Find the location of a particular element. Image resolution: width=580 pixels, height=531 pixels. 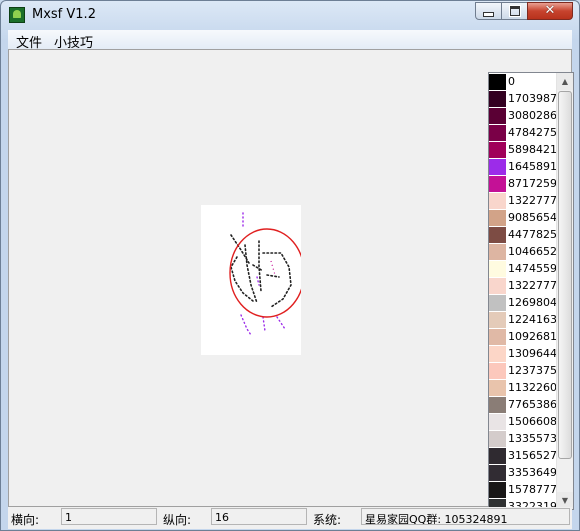

palette-item: 4784275 is located at coordinates (523, 132).